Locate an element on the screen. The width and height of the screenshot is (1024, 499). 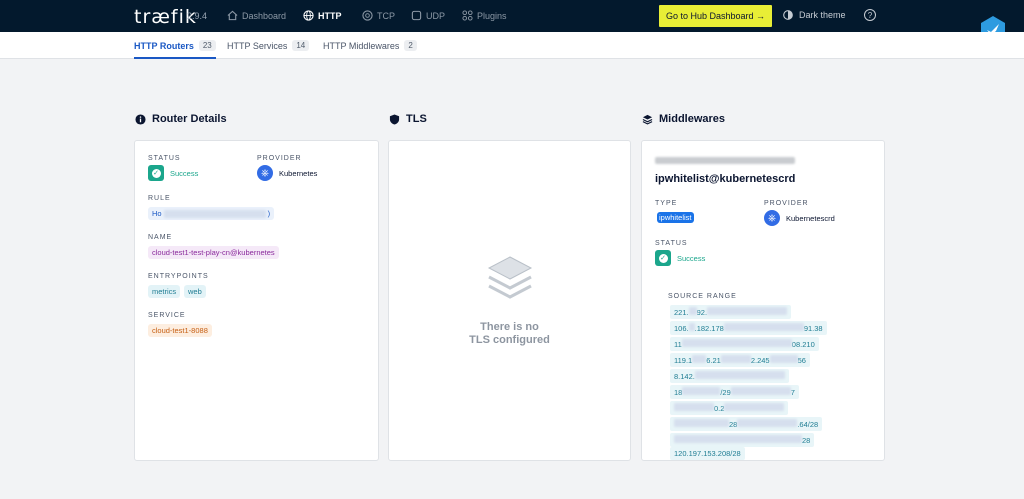
tab-label: HTTP Middlewares is located at coordinates (361, 45).